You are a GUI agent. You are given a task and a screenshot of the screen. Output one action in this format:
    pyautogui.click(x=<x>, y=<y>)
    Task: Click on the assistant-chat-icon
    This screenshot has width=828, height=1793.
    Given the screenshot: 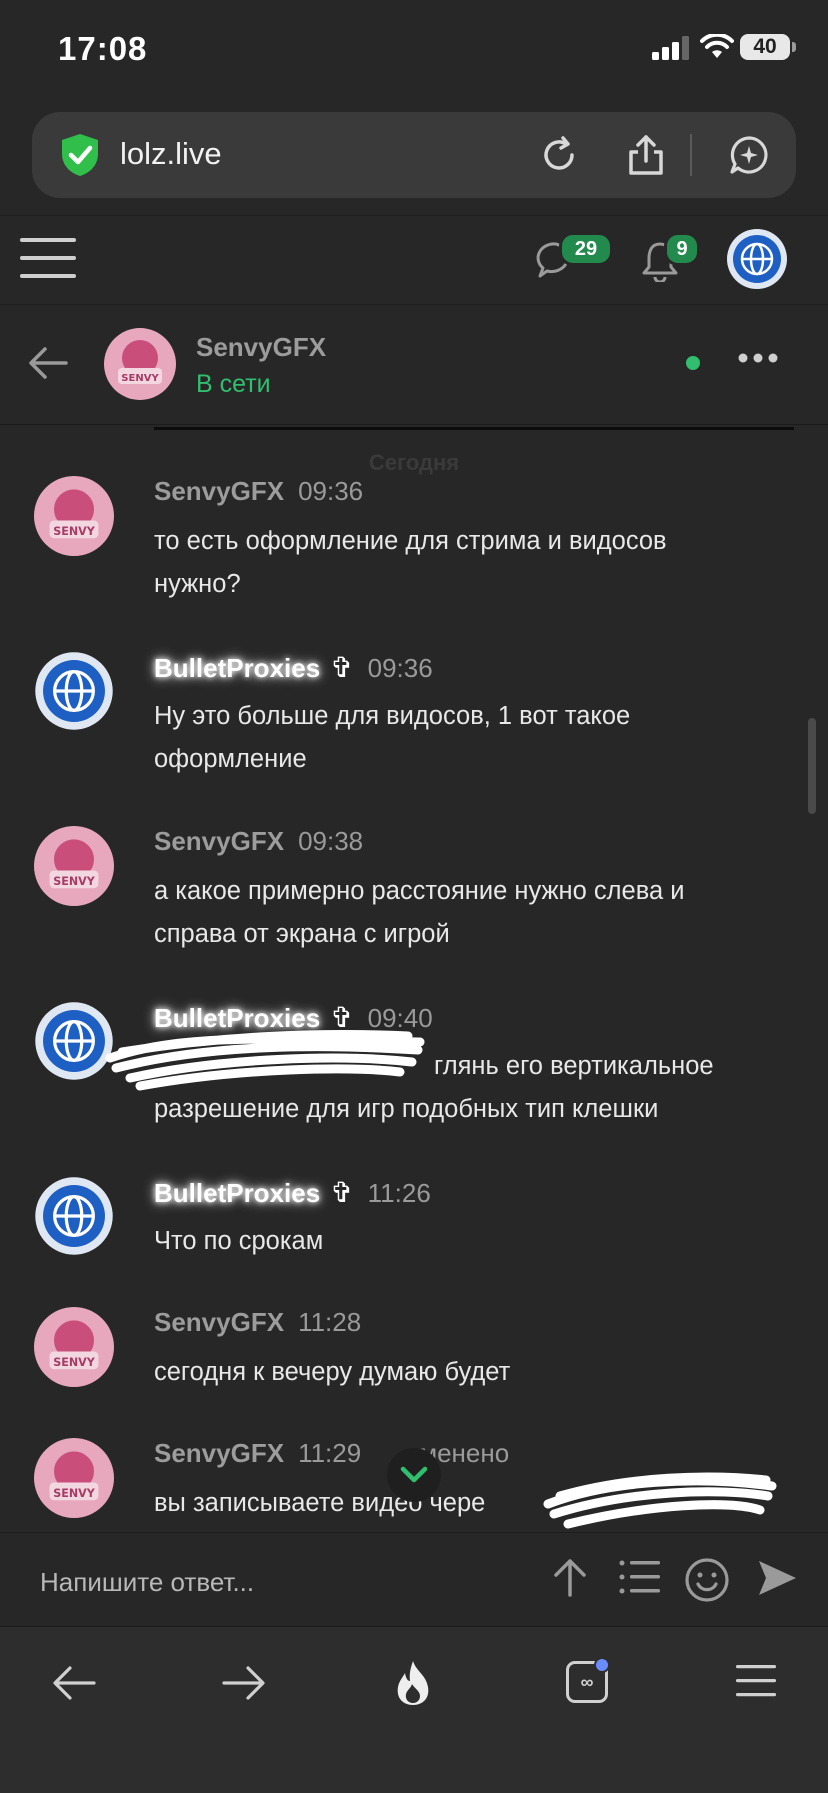 What is the action you would take?
    pyautogui.click(x=749, y=155)
    